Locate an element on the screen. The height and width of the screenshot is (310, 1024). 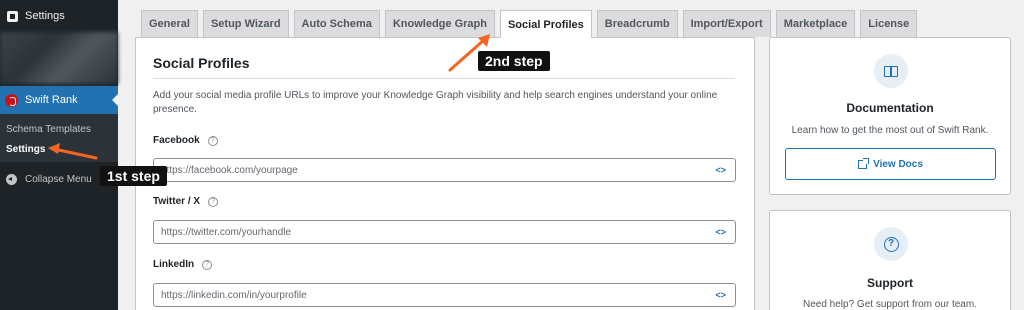
field-label-text: Facebook is located at coordinates (176, 140).